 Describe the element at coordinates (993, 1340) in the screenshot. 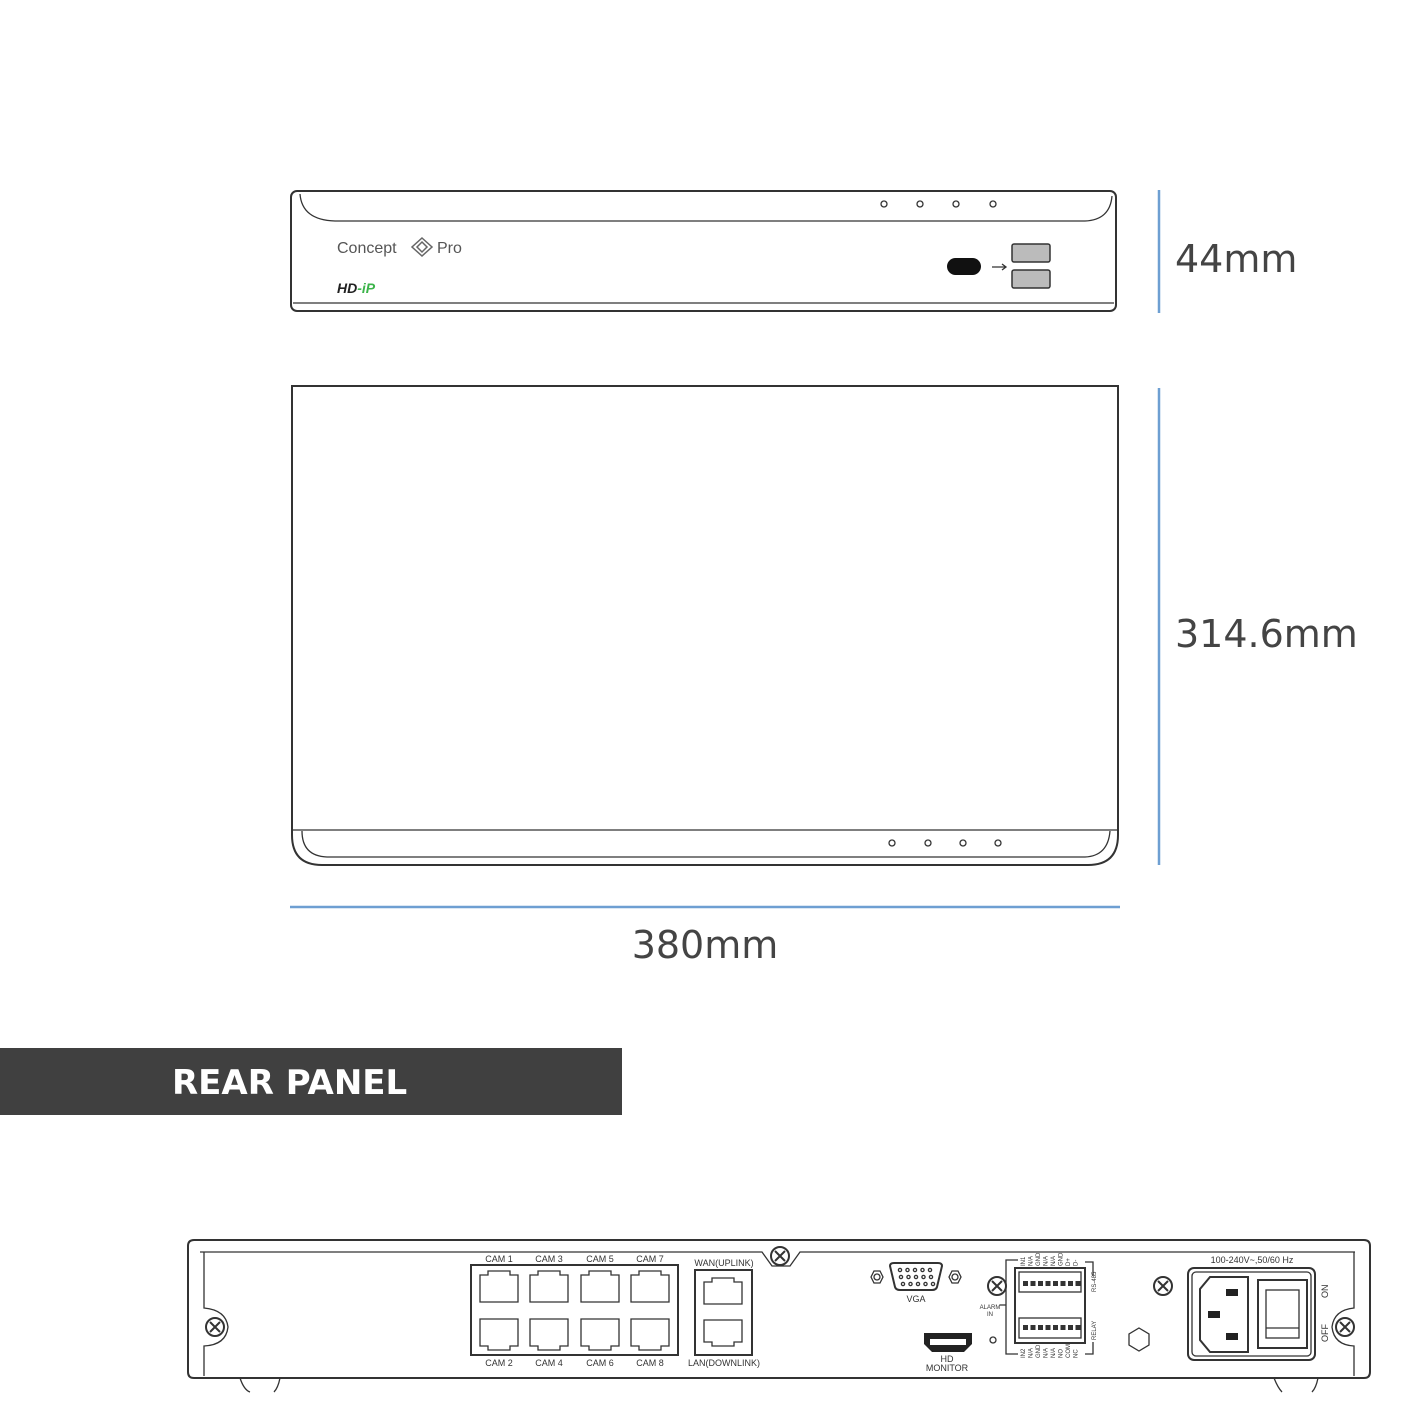

I see `reset-hole` at that location.